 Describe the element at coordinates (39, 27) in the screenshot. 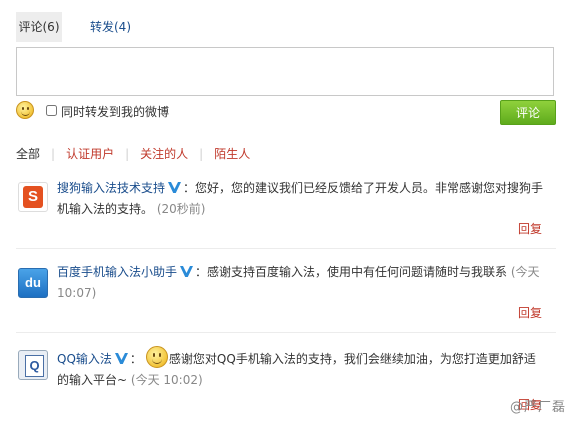

I see `tab-comments: 评论(6)` at that location.